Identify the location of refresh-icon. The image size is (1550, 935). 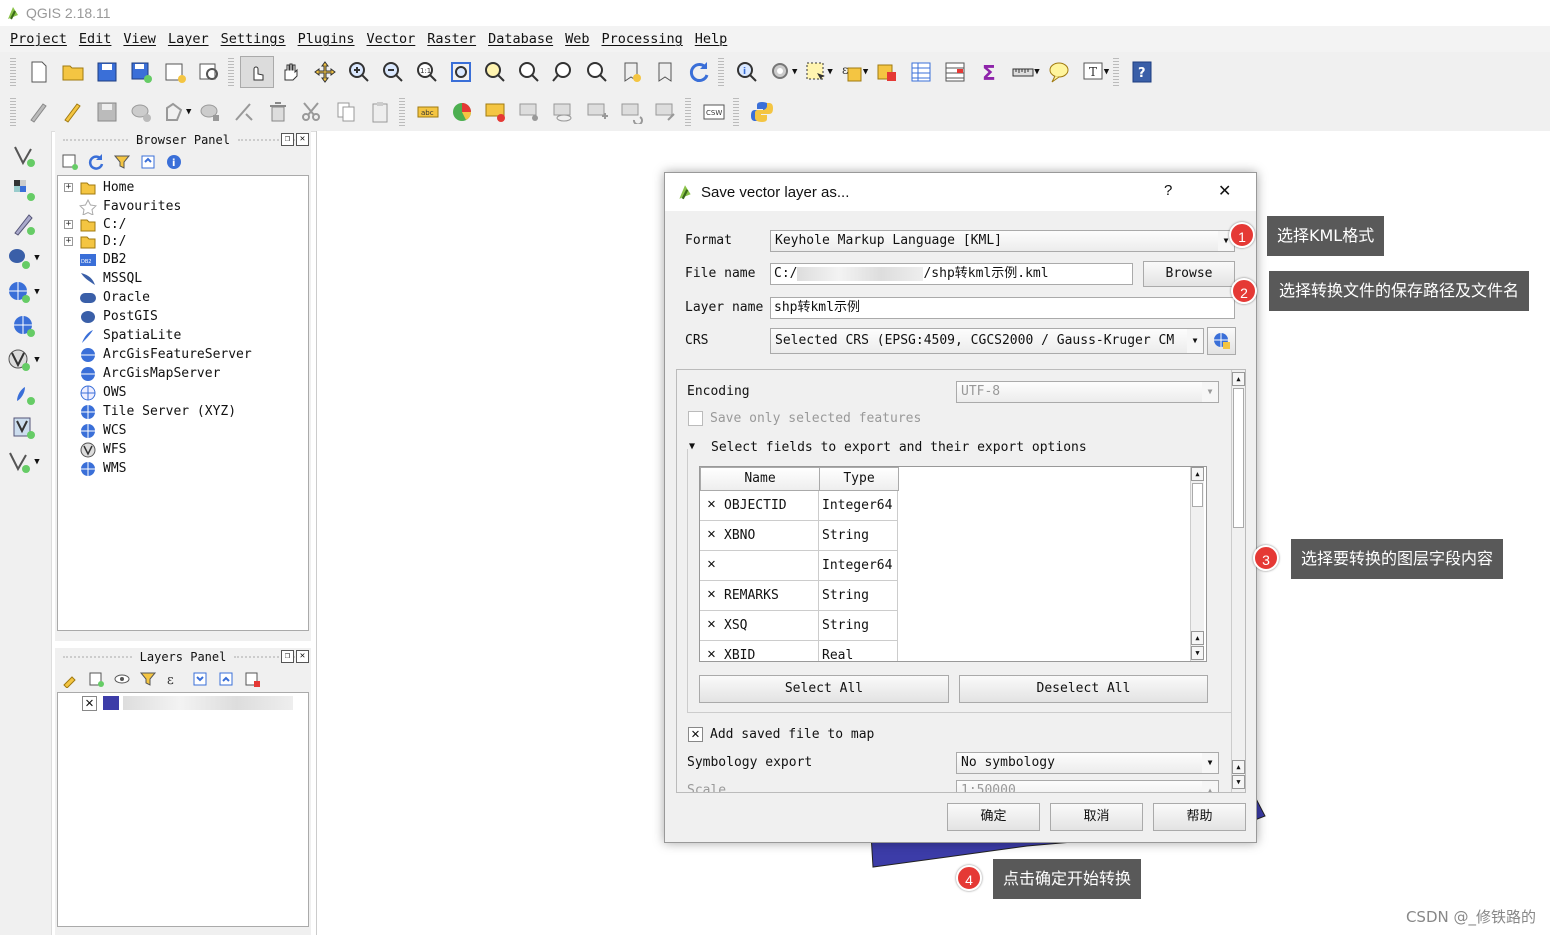
(96, 162).